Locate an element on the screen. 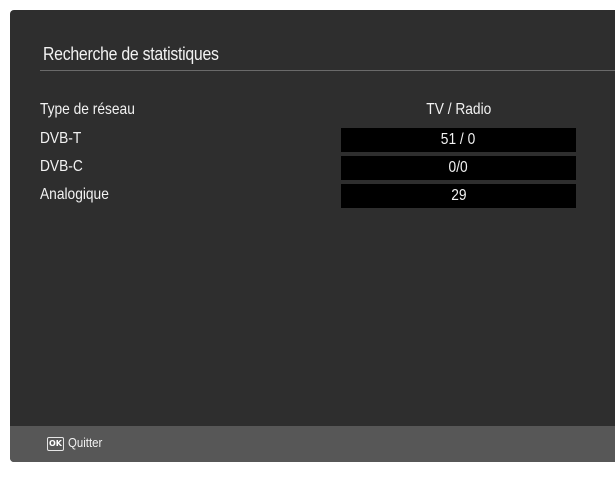 This screenshot has width=615, height=489. analogique-value-text: 29 is located at coordinates (458, 195).